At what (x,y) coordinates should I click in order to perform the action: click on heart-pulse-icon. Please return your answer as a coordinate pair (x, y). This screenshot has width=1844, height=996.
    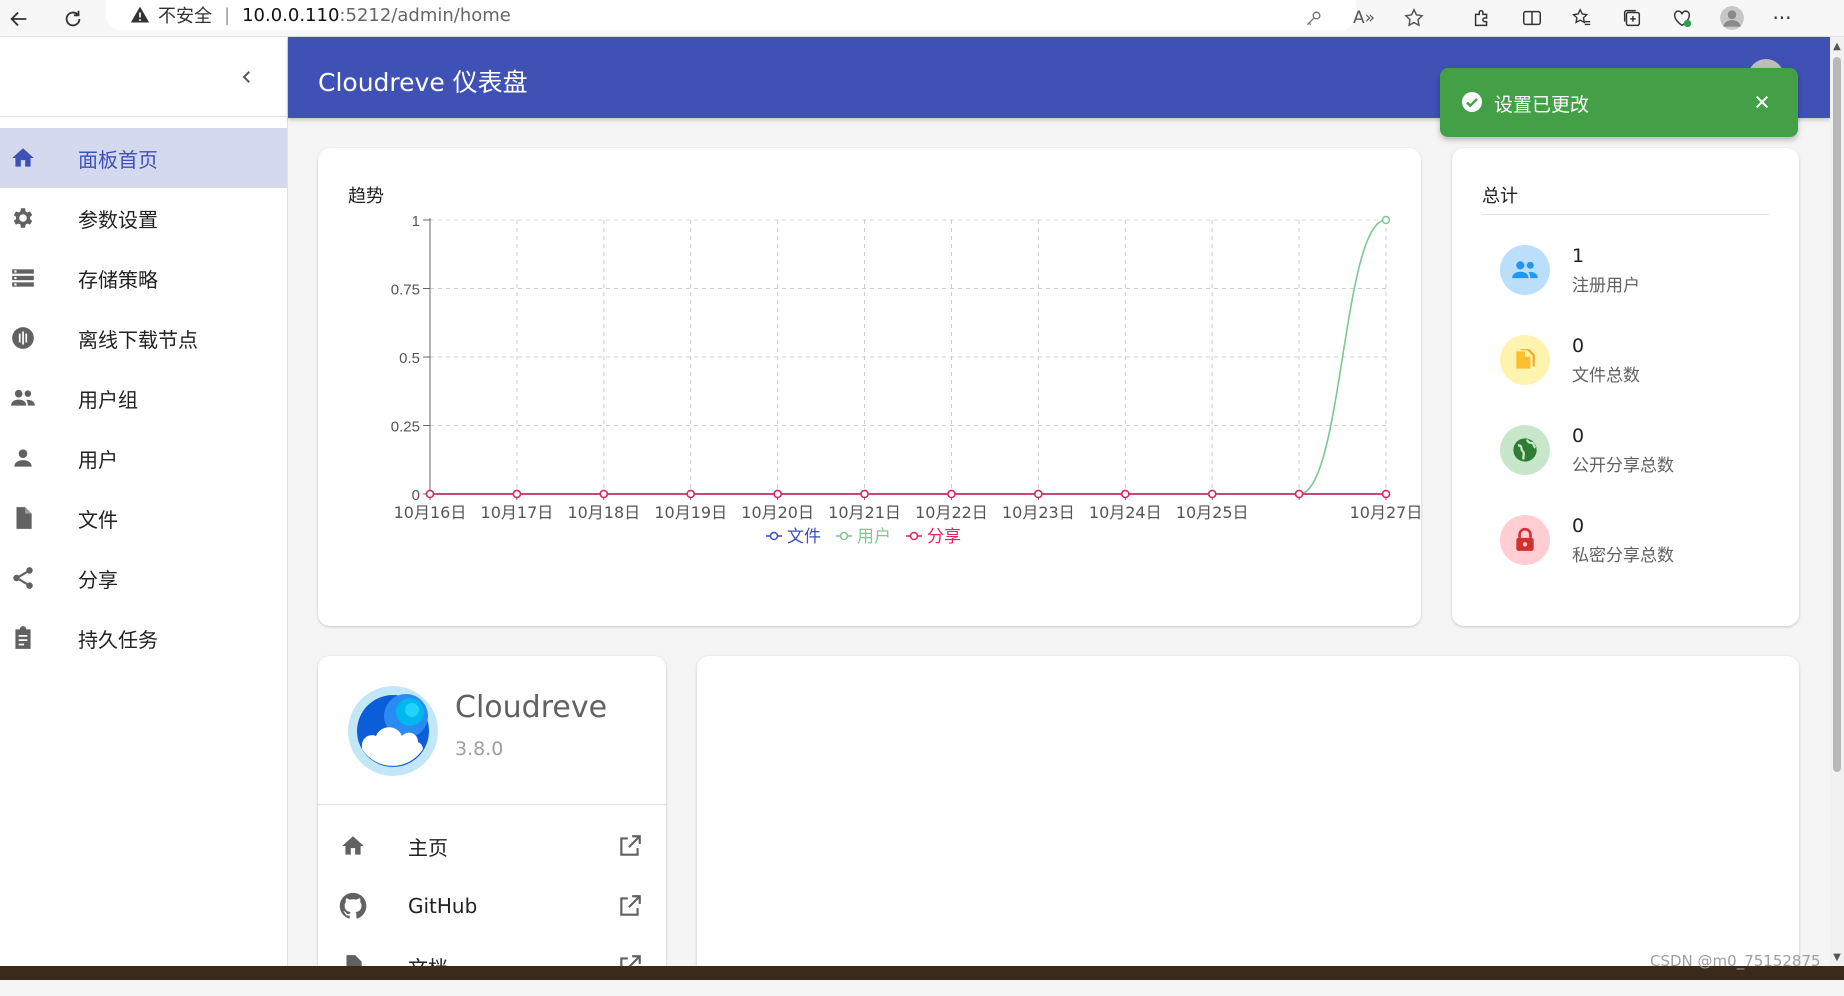
    Looking at the image, I should click on (1682, 19).